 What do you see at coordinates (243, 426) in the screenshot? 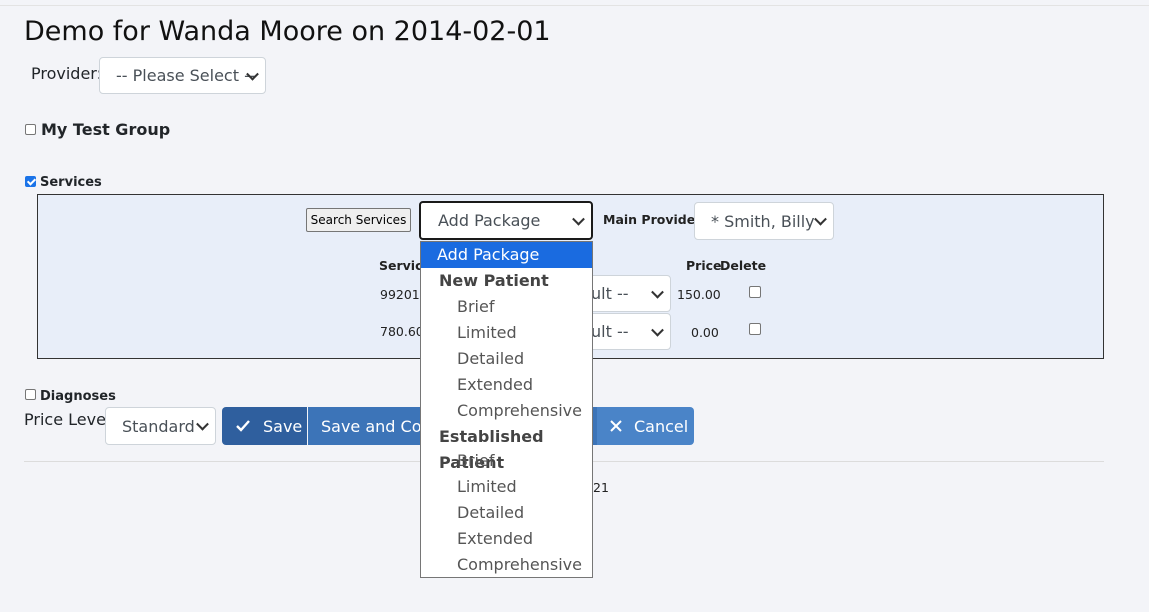
I see `check-icon` at bounding box center [243, 426].